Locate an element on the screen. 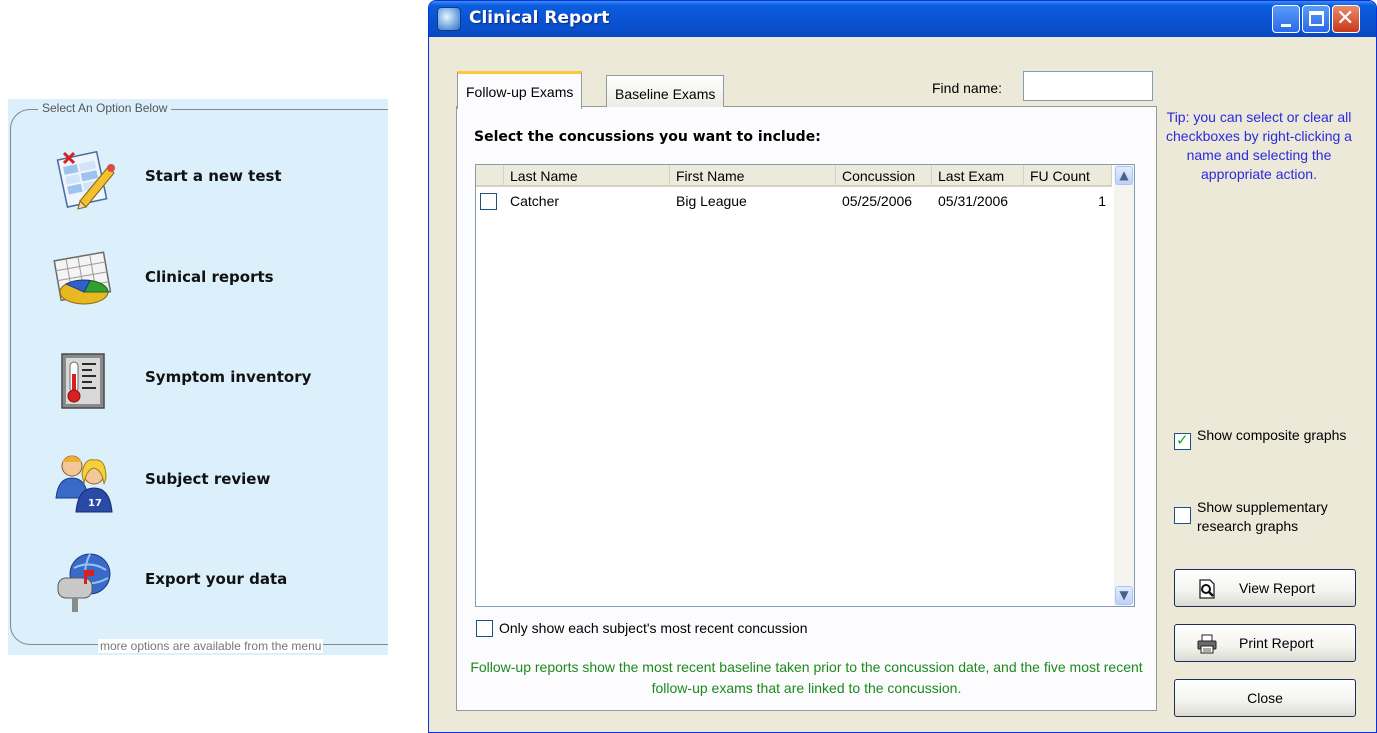  print-report-button: Print Report is located at coordinates (1265, 643).